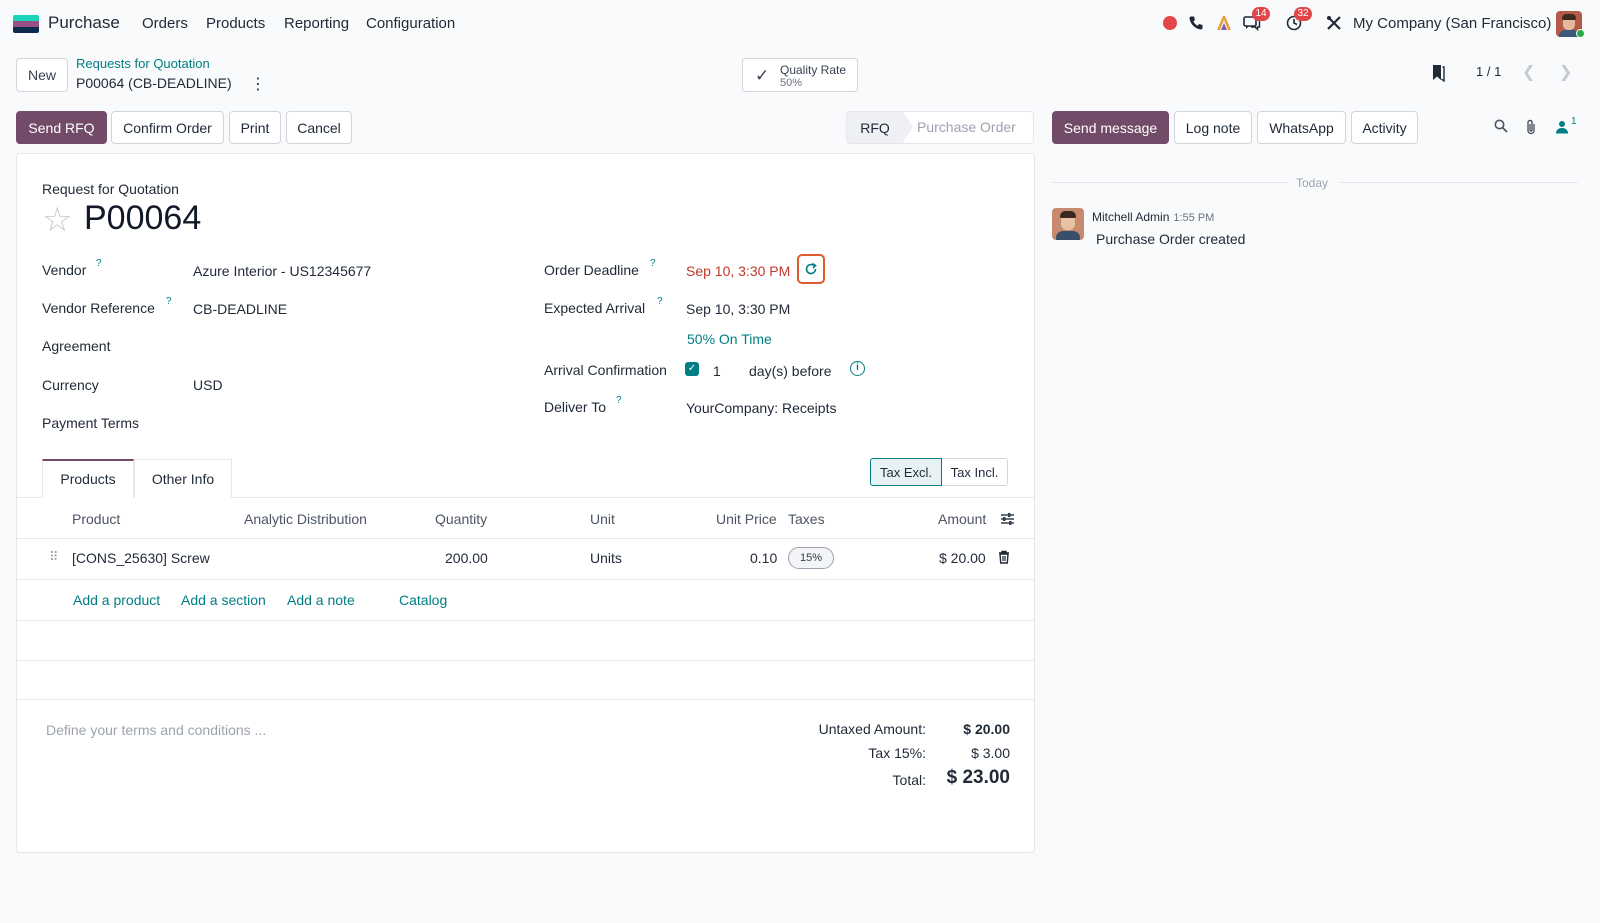  I want to click on drag-handle-icon: ⠿, so click(54, 557).